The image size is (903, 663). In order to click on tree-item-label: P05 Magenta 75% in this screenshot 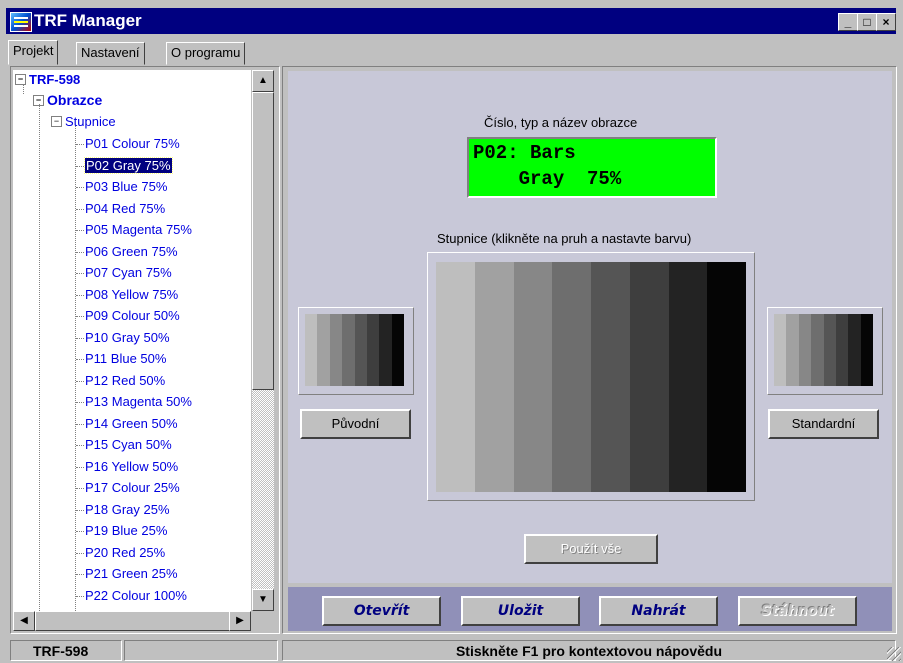, I will do `click(138, 229)`.